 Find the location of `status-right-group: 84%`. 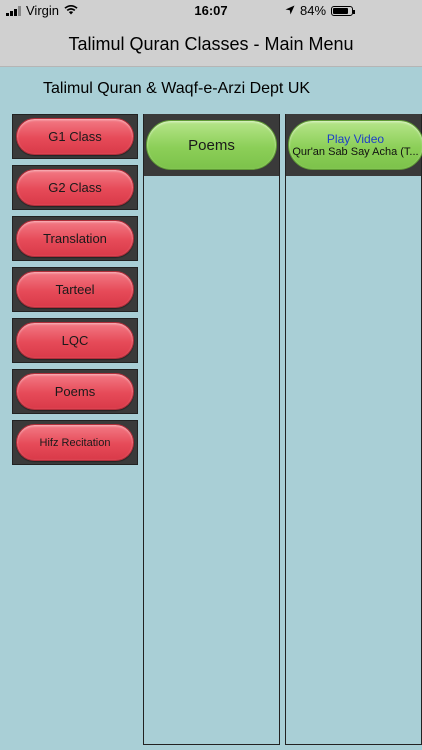

status-right-group: 84% is located at coordinates (353, 10).